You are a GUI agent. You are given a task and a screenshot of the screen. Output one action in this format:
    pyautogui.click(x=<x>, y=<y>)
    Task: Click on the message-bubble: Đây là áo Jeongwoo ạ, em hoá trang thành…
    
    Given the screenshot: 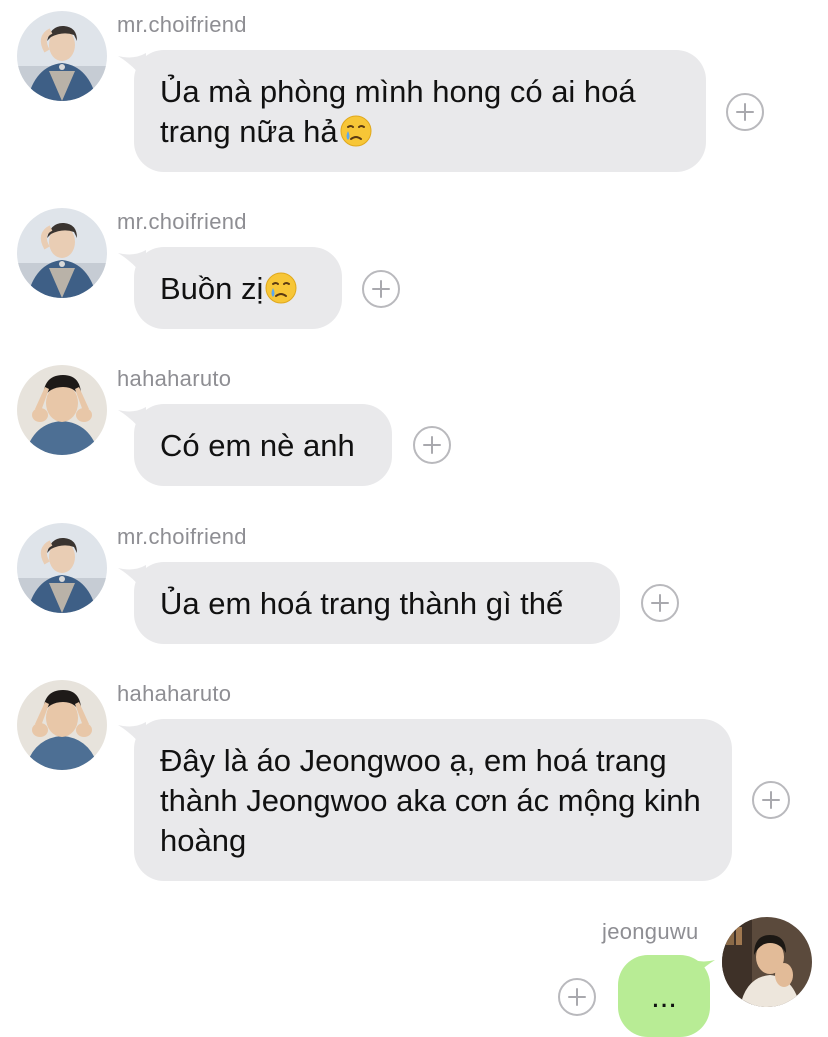 What is the action you would take?
    pyautogui.click(x=433, y=800)
    